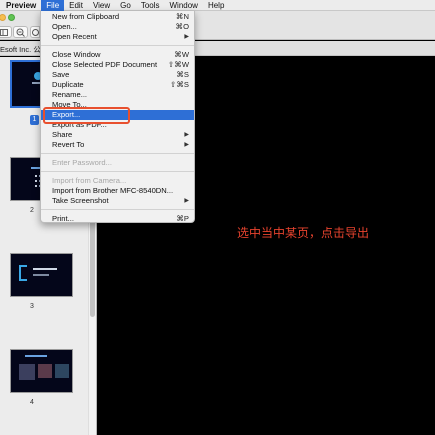 The image size is (435, 435). I want to click on minimize-button, so click(3, 17).